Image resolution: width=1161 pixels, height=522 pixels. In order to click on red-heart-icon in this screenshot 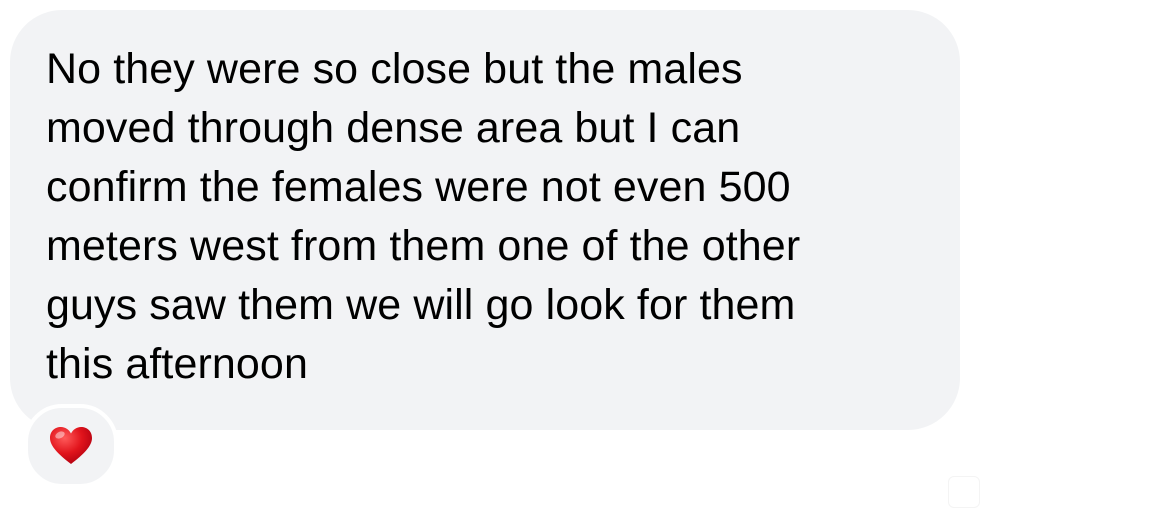, I will do `click(71, 446)`.